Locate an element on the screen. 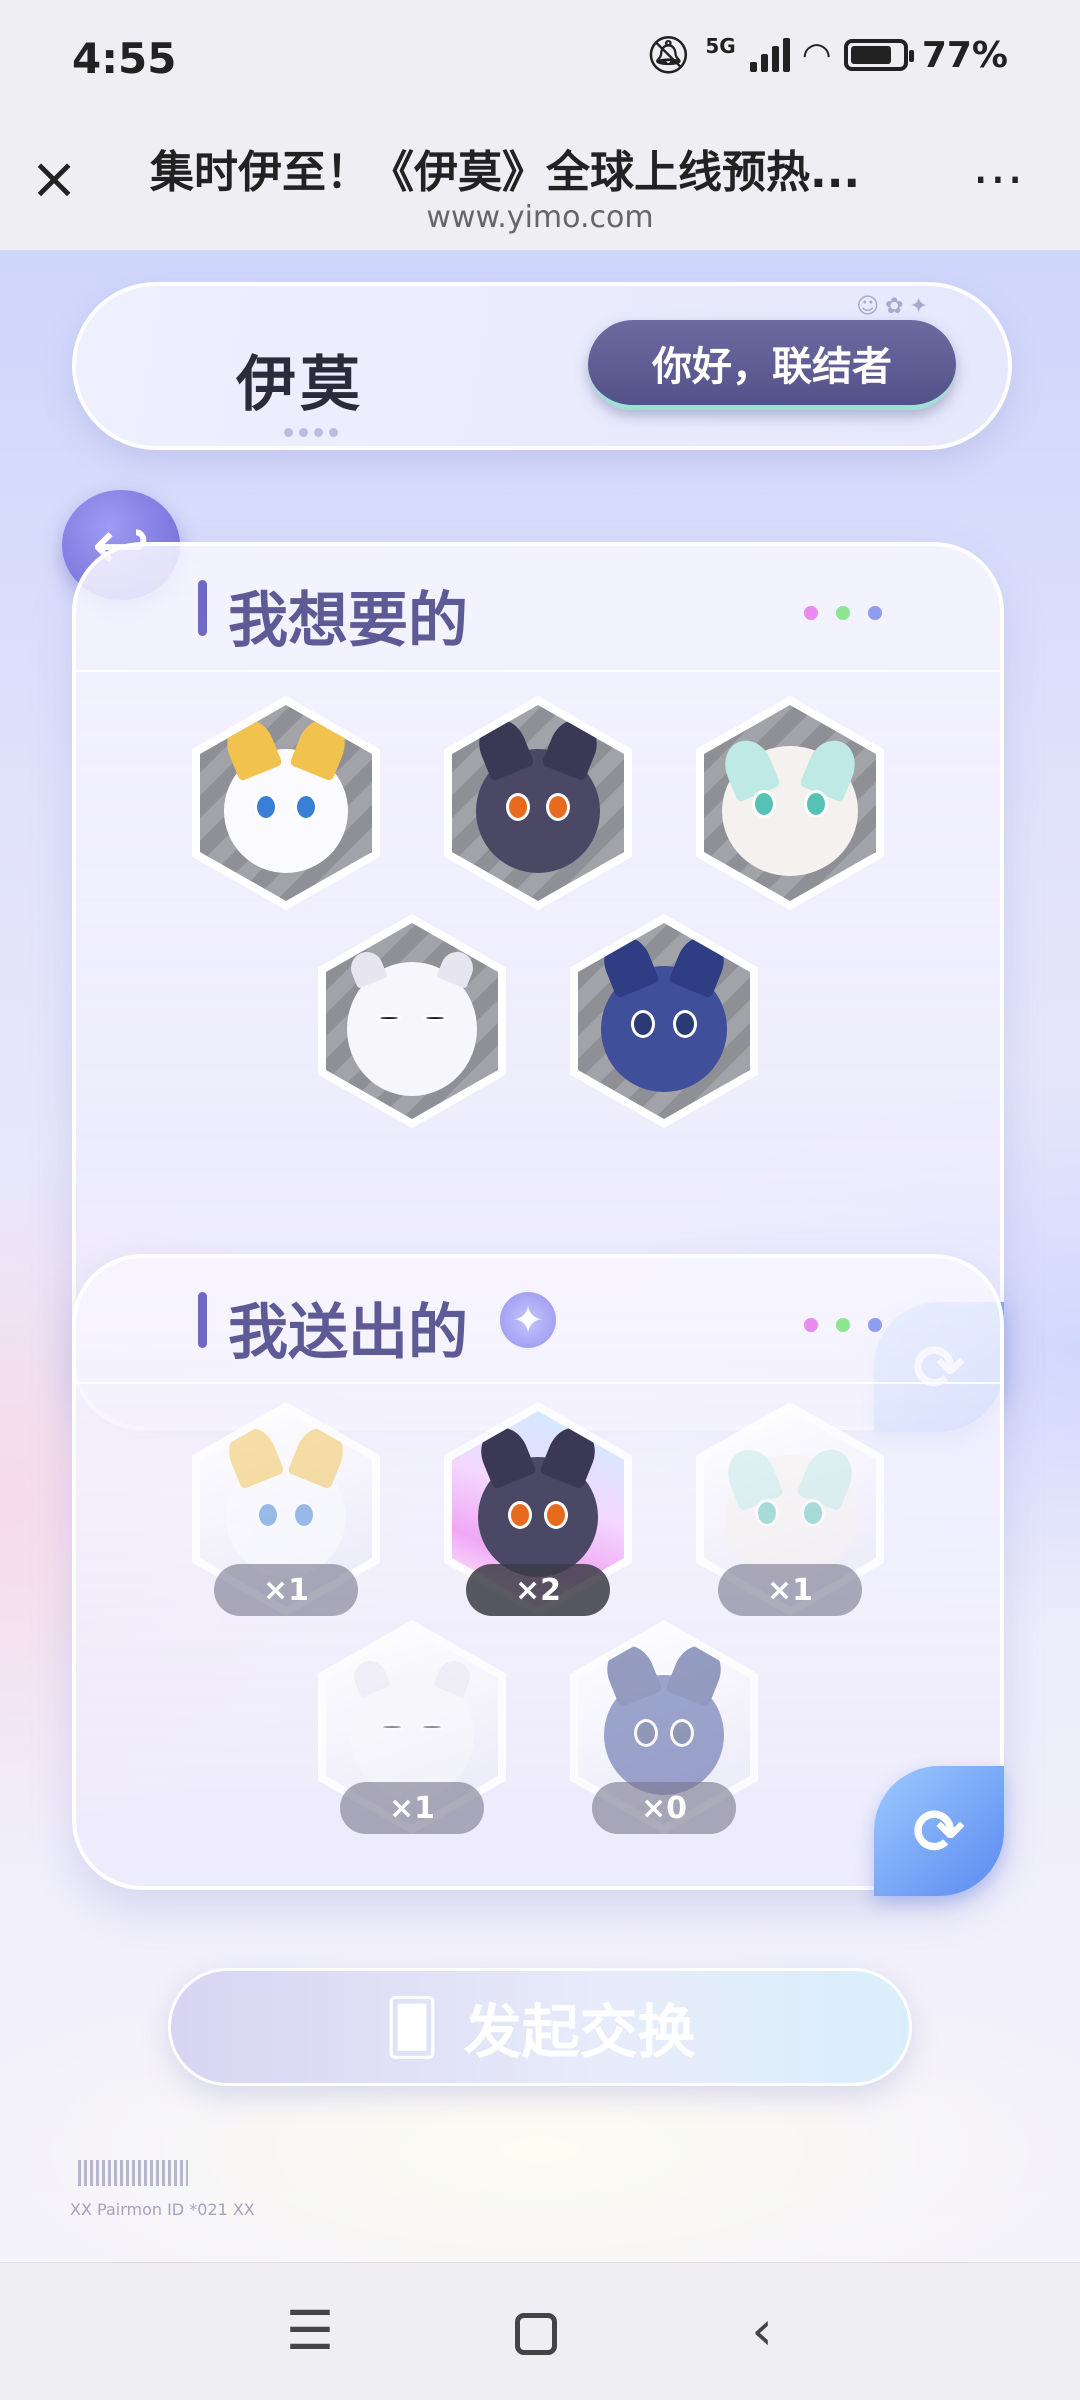 Image resolution: width=1080 pixels, height=2400 pixels. footer-tag: XX Pairmon ID *021 XX is located at coordinates (162, 2209).